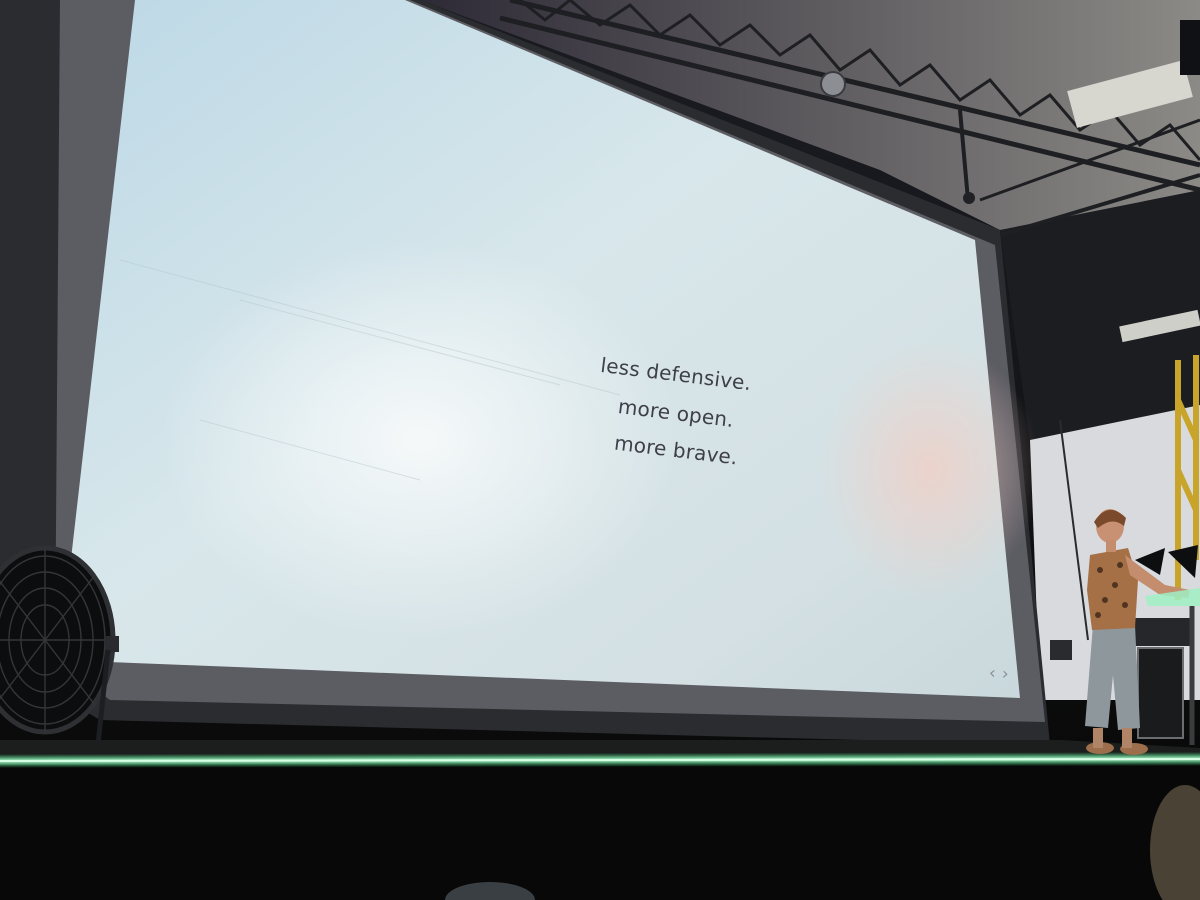 The height and width of the screenshot is (900, 1200). Describe the element at coordinates (1008, 674) in the screenshot. I see `chevron-right-icon: ›` at that location.